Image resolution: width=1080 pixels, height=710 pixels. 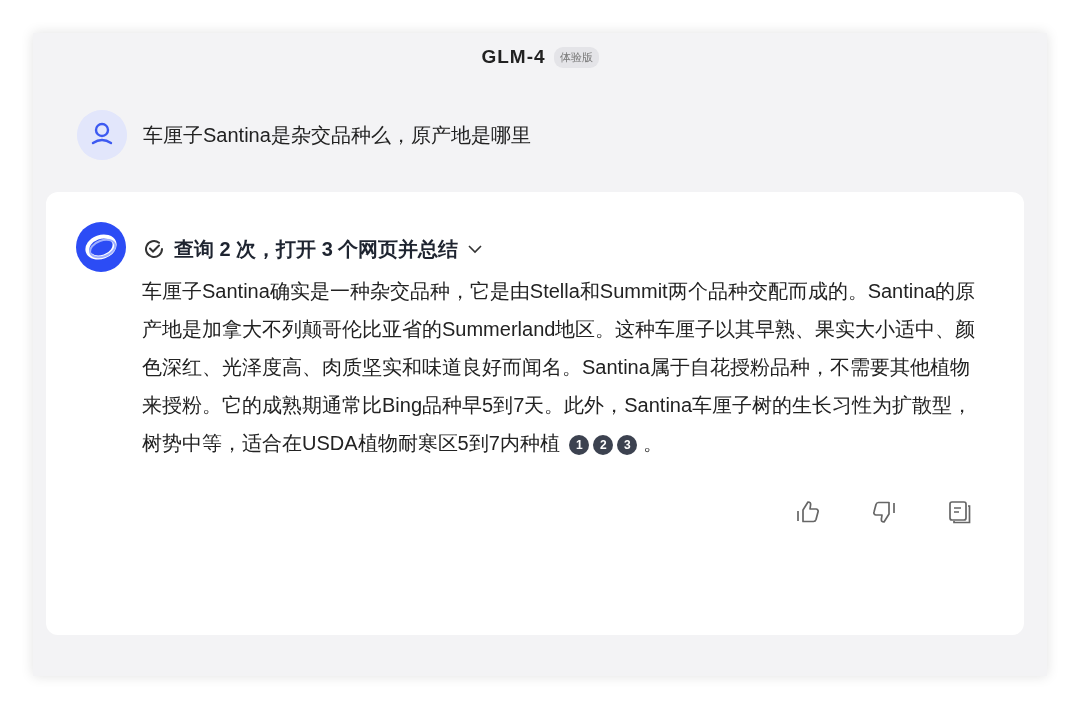 I want to click on citation-link: 2, so click(x=603, y=444).